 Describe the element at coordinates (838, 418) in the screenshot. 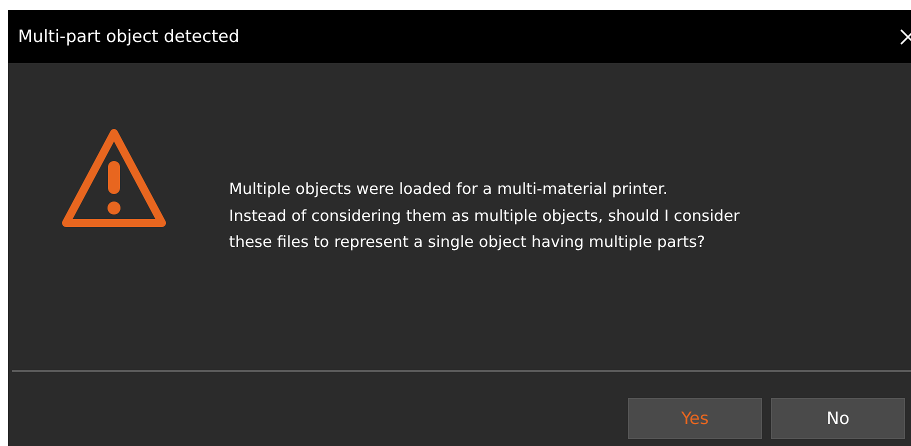

I see `no-button: No` at that location.